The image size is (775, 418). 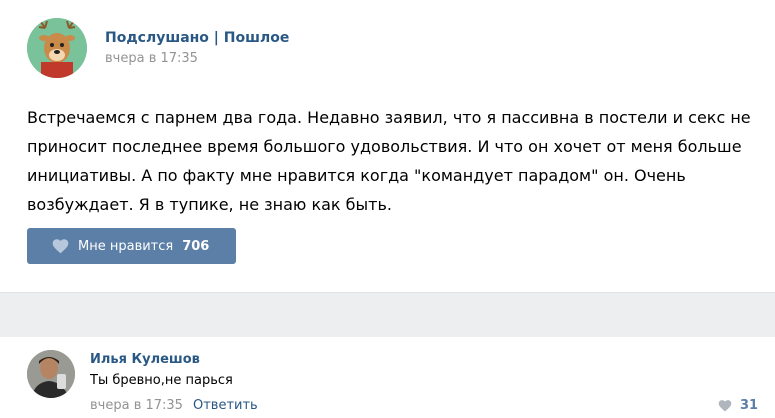 I want to click on post-timestamp: вчера в 17:35, so click(x=151, y=58).